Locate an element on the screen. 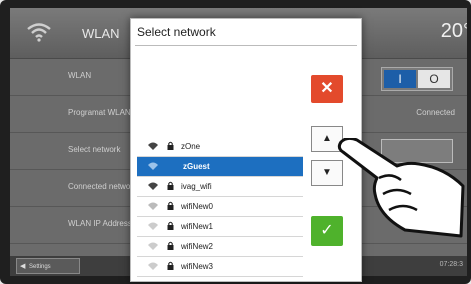  network-item: wifiNew3 is located at coordinates (220, 267).